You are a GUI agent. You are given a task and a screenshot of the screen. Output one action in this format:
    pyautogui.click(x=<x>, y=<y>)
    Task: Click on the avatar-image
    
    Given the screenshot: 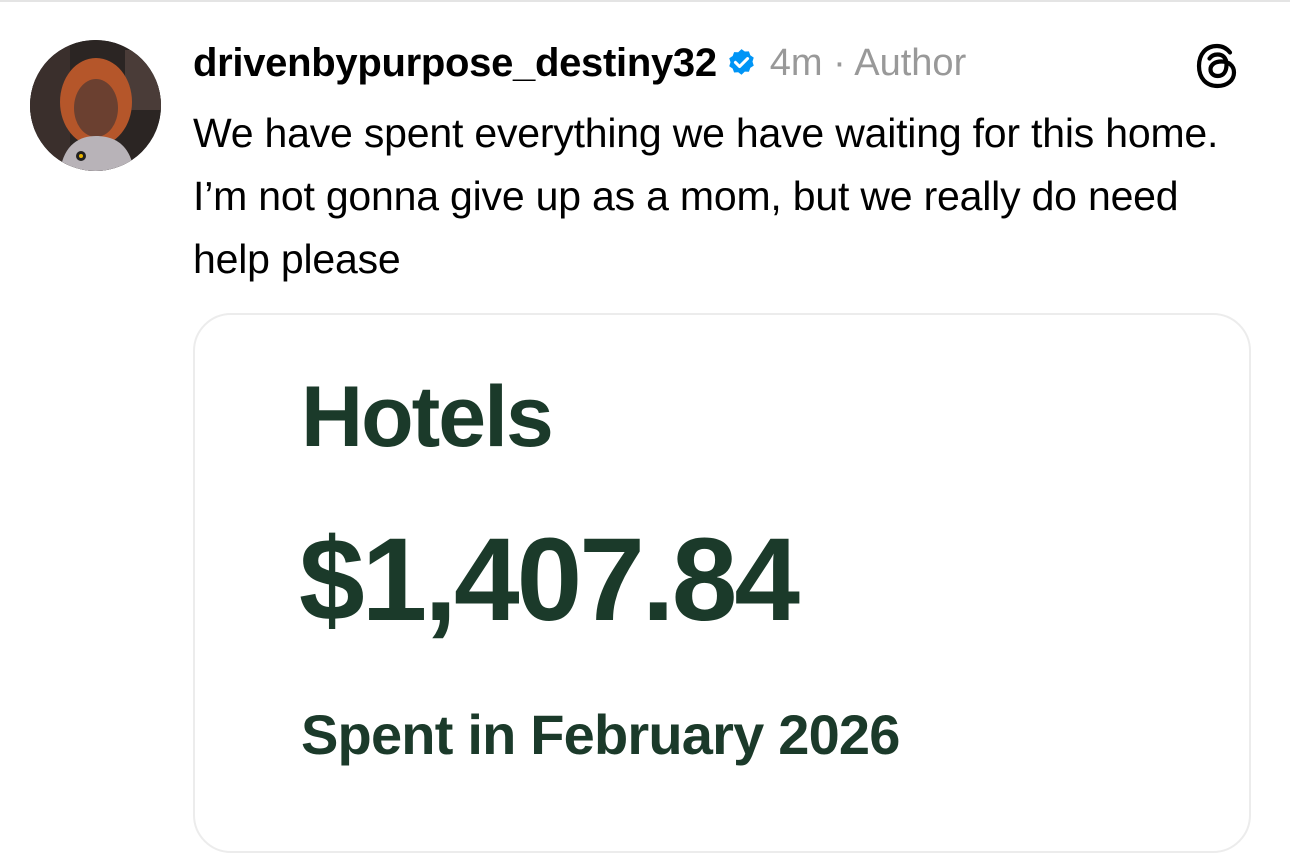 What is the action you would take?
    pyautogui.click(x=95, y=105)
    